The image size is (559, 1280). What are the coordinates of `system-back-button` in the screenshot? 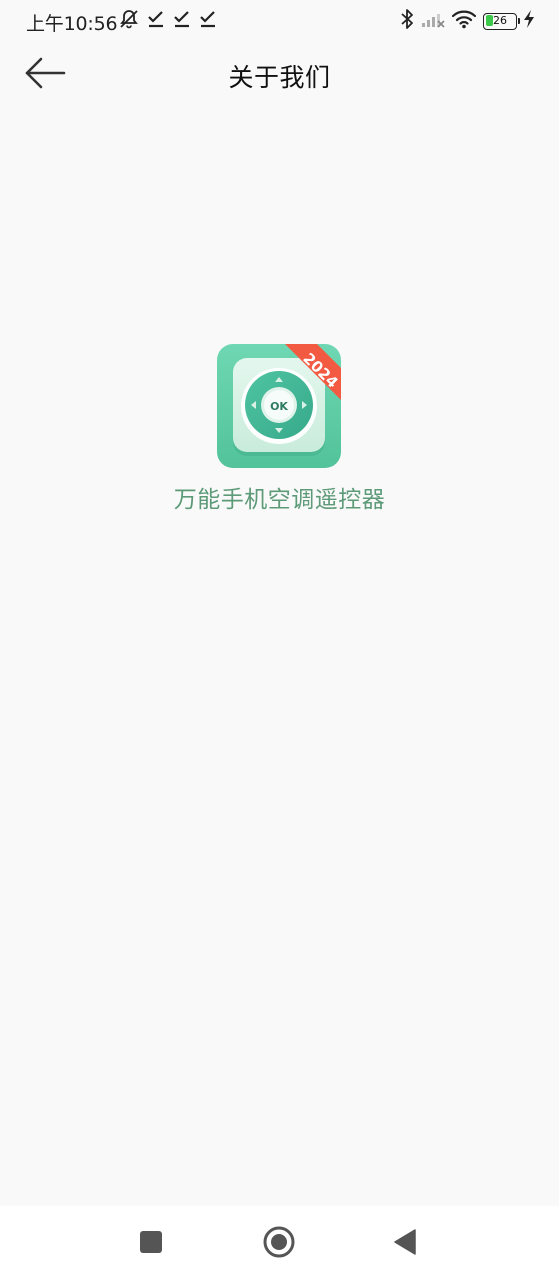 It's located at (405, 1244).